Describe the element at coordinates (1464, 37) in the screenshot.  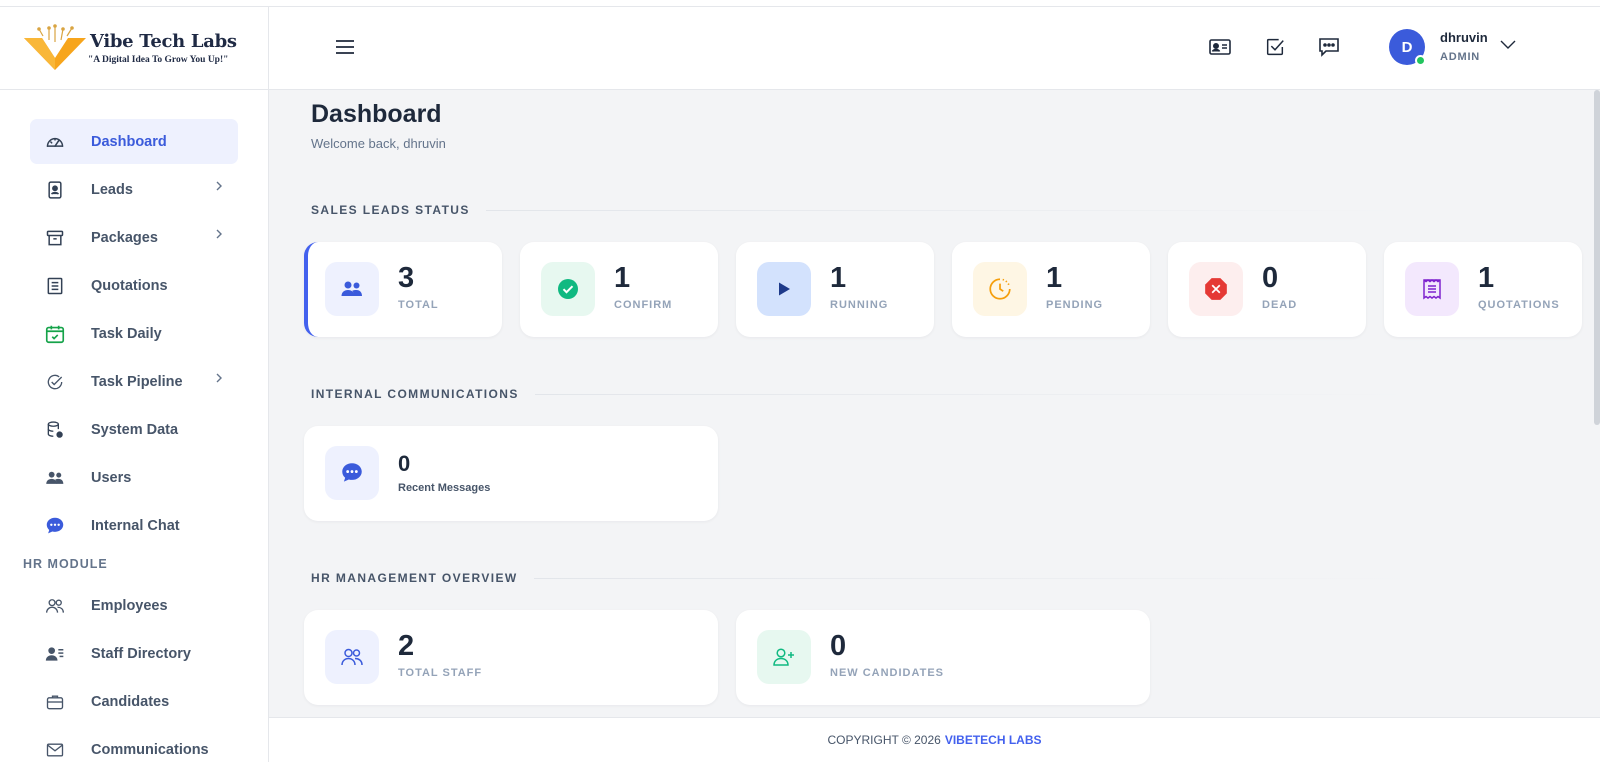
I see `user-name: dhruvin` at that location.